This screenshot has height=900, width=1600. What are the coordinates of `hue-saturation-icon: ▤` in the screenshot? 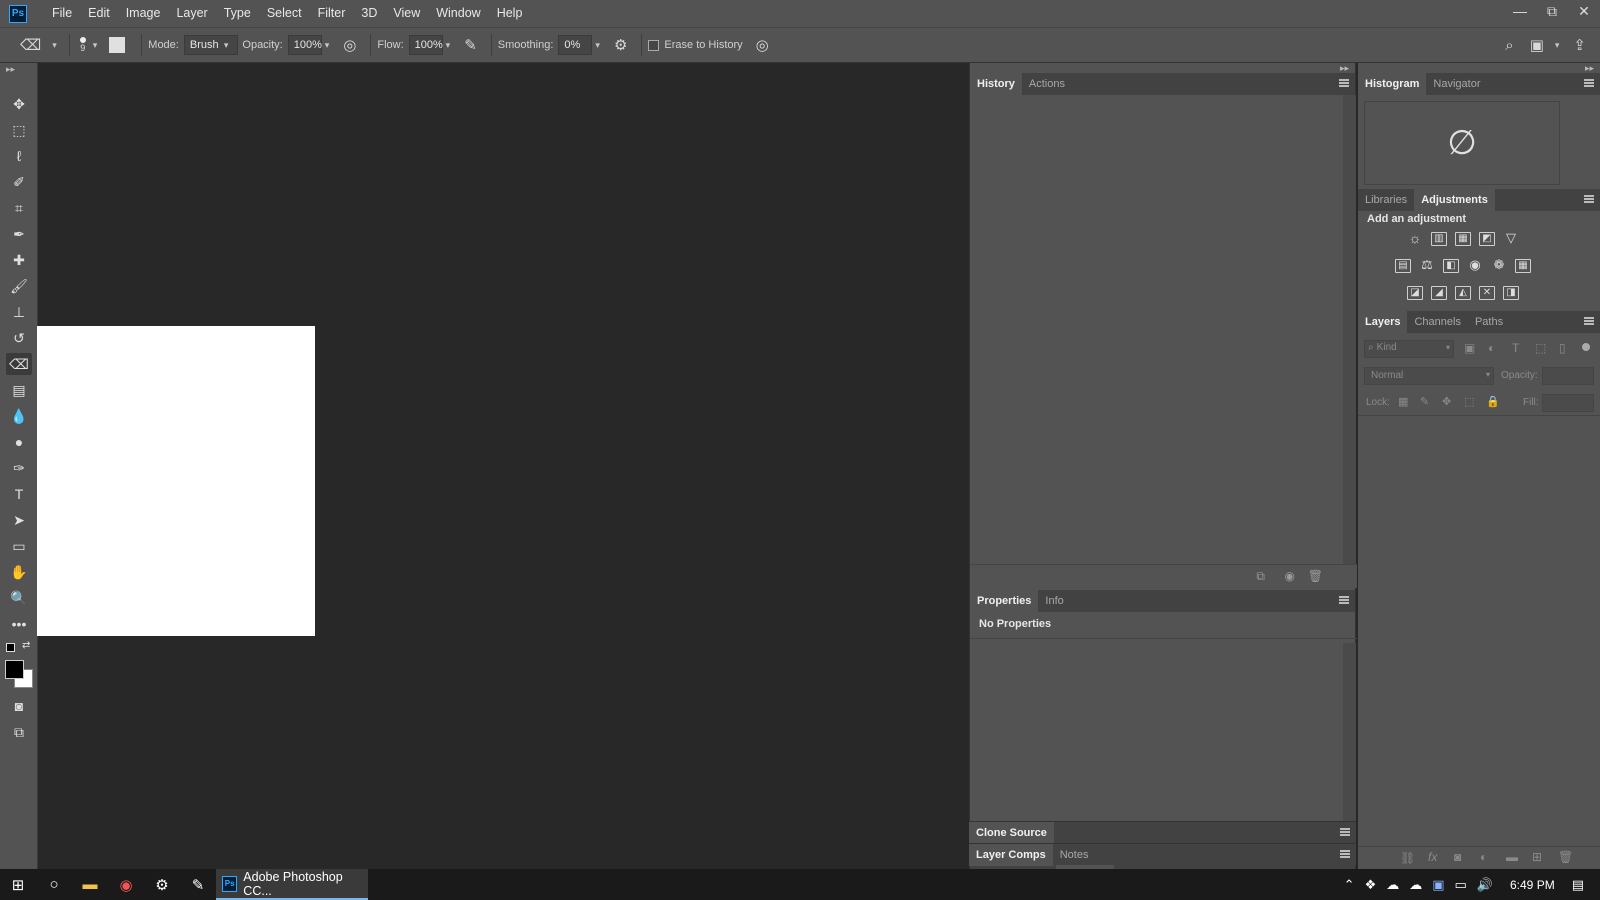 It's located at (1403, 266).